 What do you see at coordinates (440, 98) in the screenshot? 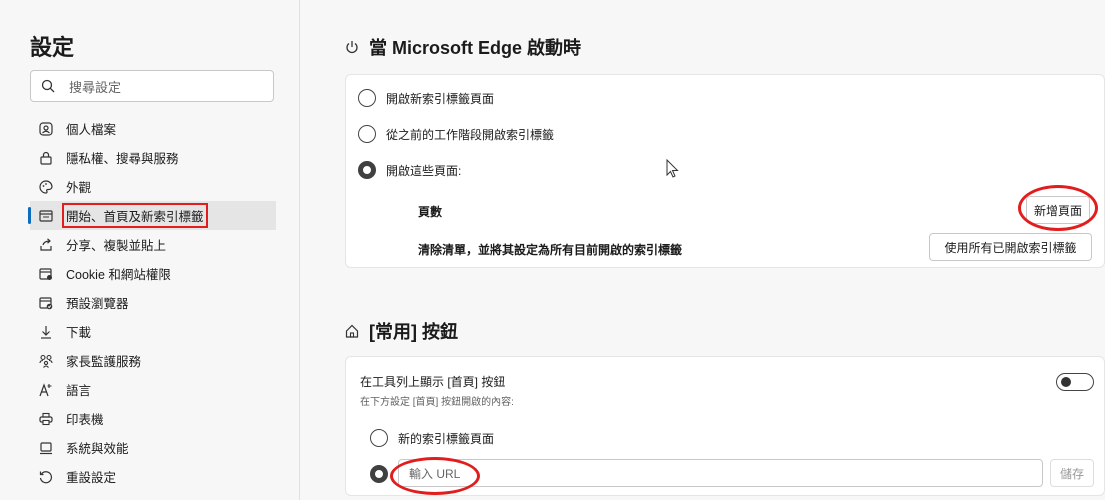
I see `startup-option-label: 開啟新索引標籤頁面` at bounding box center [440, 98].